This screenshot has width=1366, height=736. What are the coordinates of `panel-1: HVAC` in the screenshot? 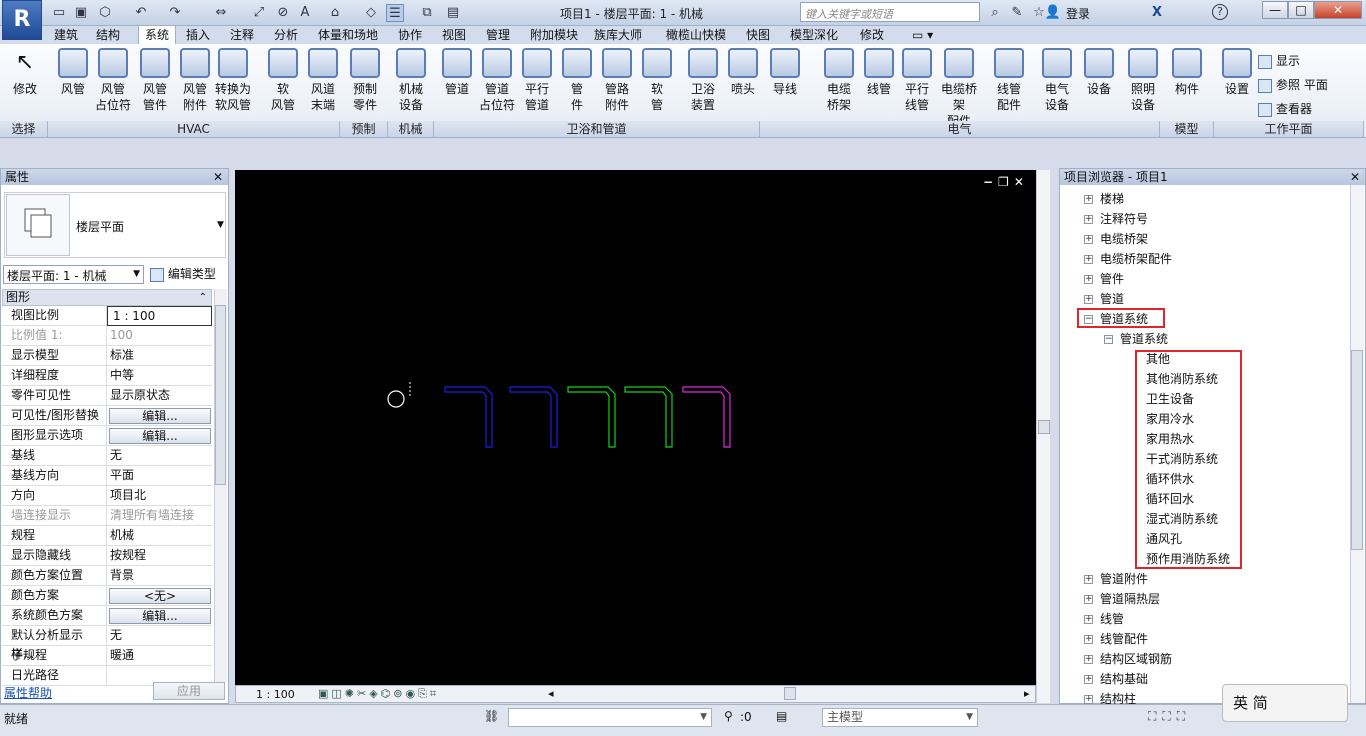 It's located at (194, 129).